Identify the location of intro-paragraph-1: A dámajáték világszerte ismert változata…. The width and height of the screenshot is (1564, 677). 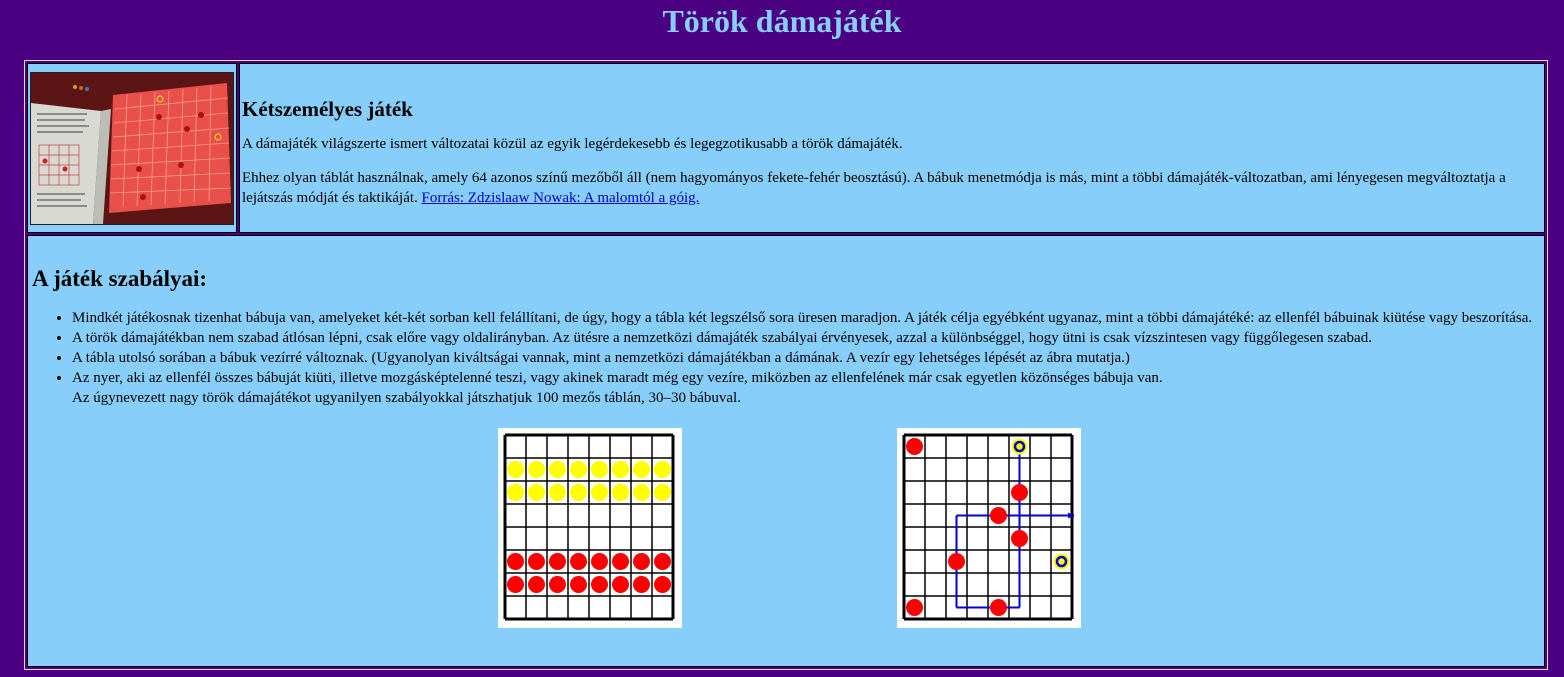
(572, 143).